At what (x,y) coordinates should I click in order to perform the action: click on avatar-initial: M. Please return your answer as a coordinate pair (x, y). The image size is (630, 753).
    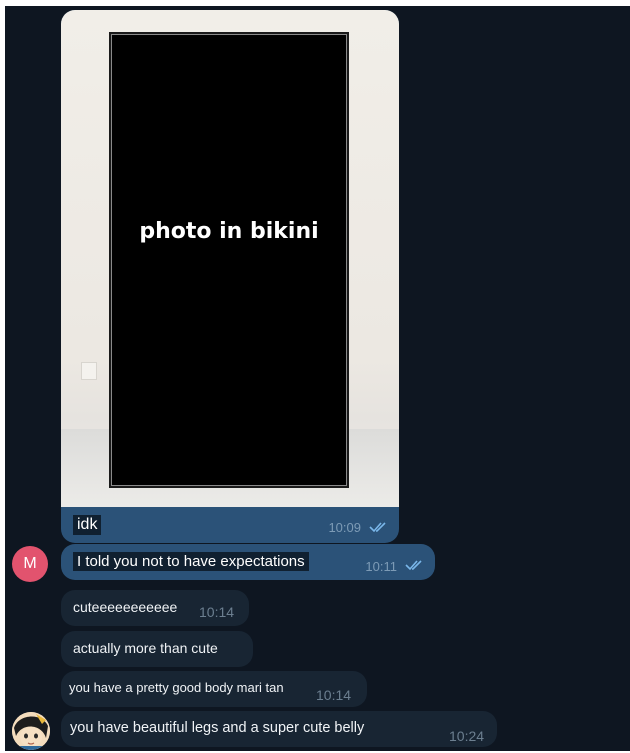
    Looking at the image, I should click on (30, 563).